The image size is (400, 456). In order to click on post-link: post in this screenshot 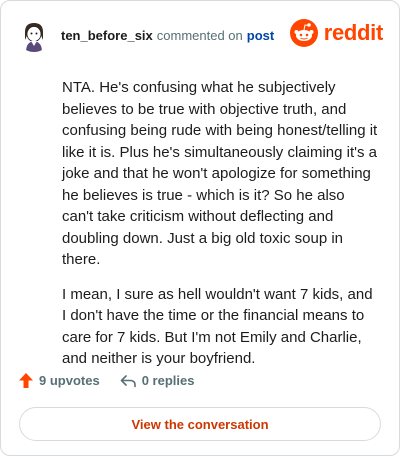, I will do `click(260, 35)`.